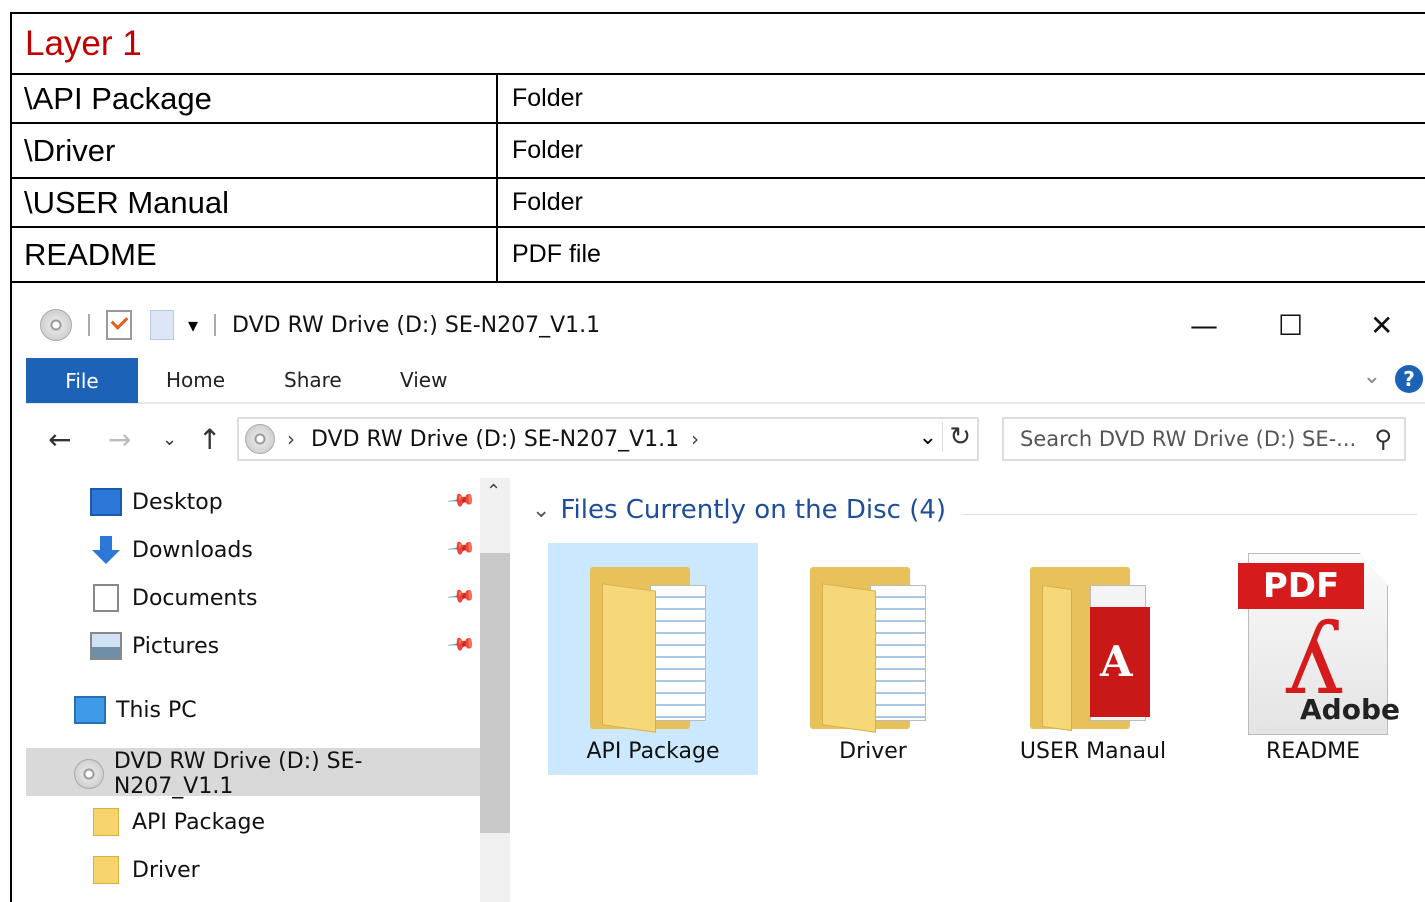 The image size is (1425, 902). Describe the element at coordinates (119, 325) in the screenshot. I see `properties-icon` at that location.